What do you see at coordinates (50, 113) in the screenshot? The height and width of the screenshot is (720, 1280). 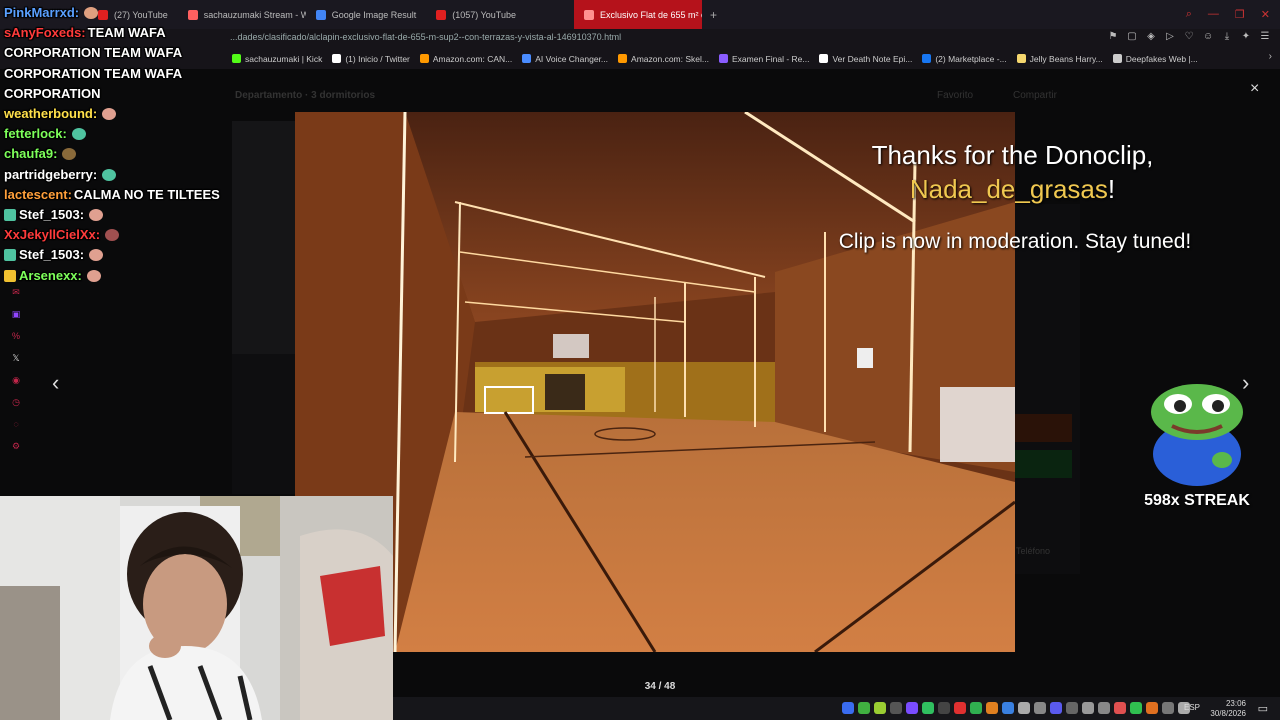 I see `chat-username: weatherbound:` at bounding box center [50, 113].